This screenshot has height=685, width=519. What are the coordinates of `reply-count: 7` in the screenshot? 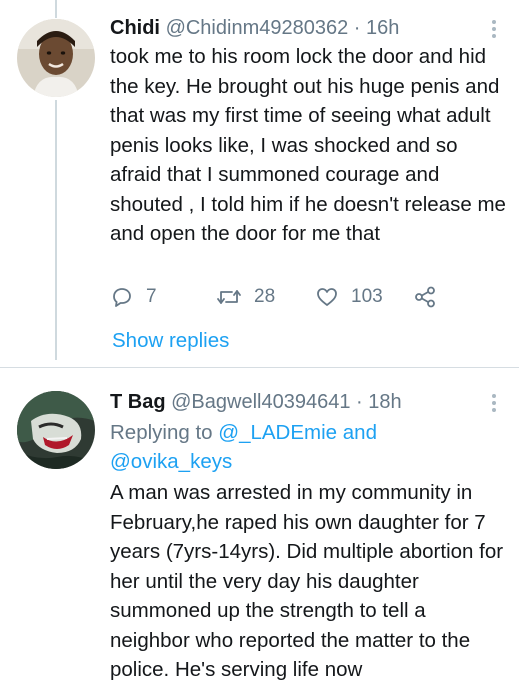 It's located at (151, 296).